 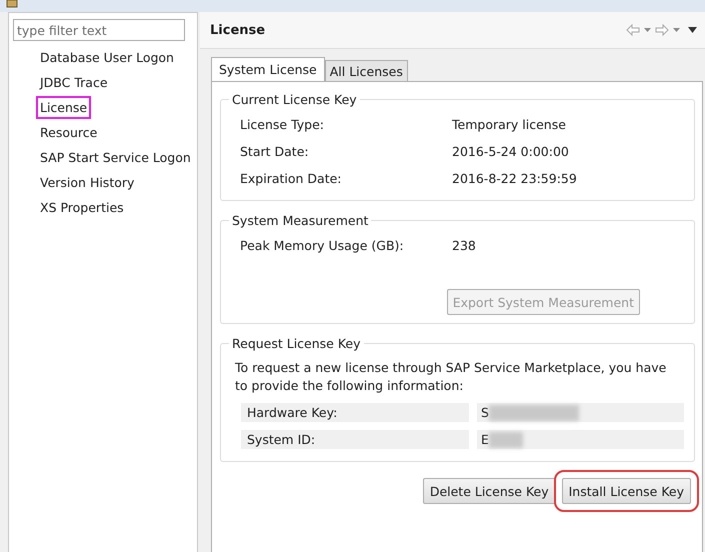 What do you see at coordinates (485, 440) in the screenshot?
I see `field-value: E` at bounding box center [485, 440].